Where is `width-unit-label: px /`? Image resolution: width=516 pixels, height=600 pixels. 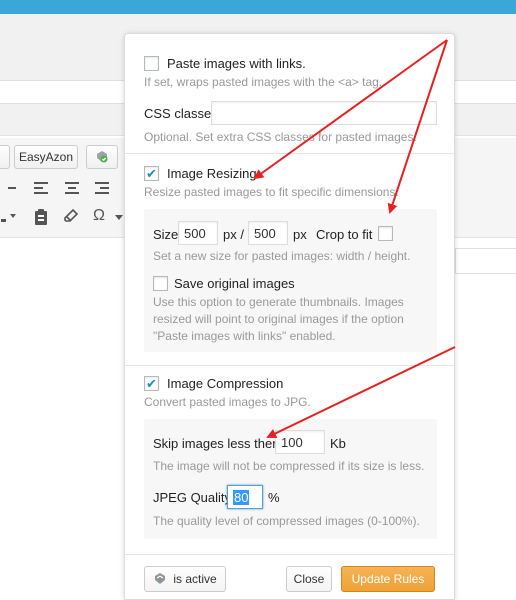 width-unit-label: px / is located at coordinates (233, 234).